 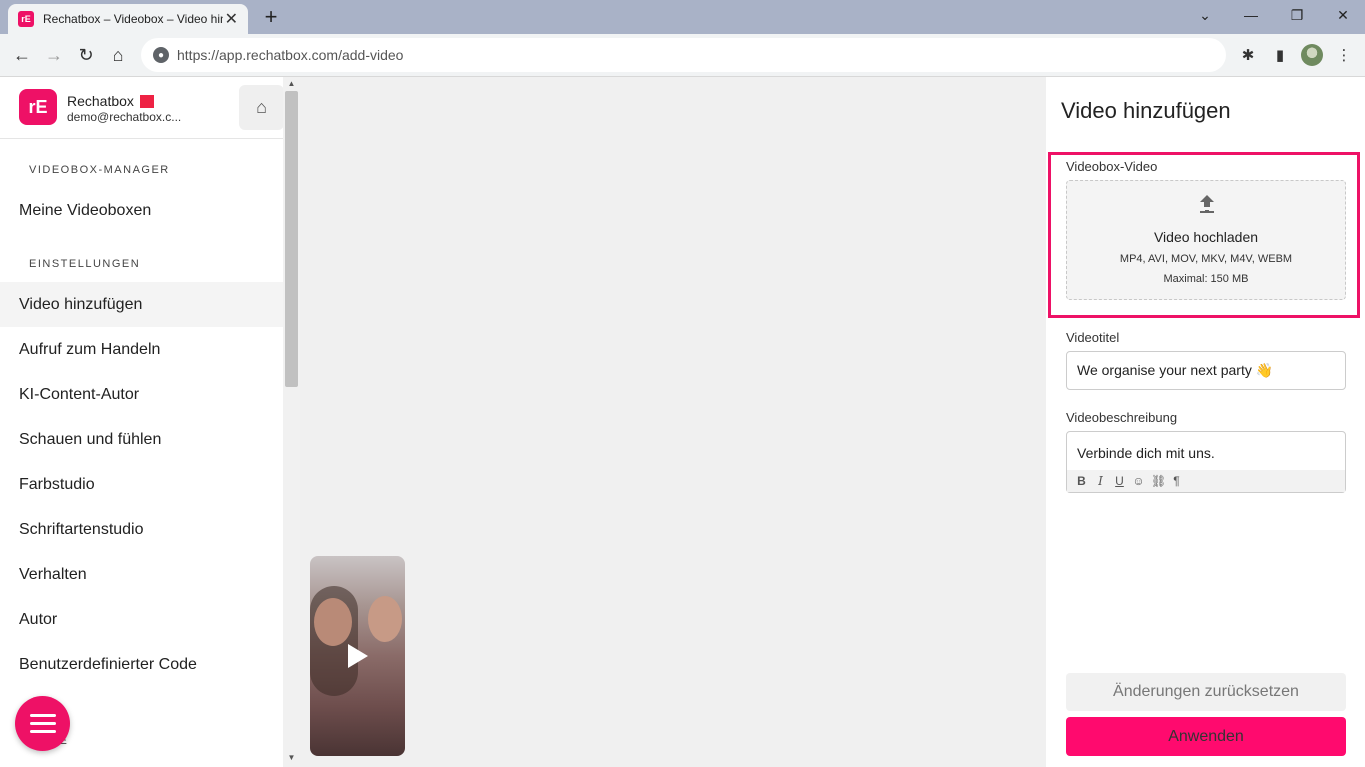 What do you see at coordinates (1248, 55) in the screenshot?
I see `extensions-puzzle-icon: ✱` at bounding box center [1248, 55].